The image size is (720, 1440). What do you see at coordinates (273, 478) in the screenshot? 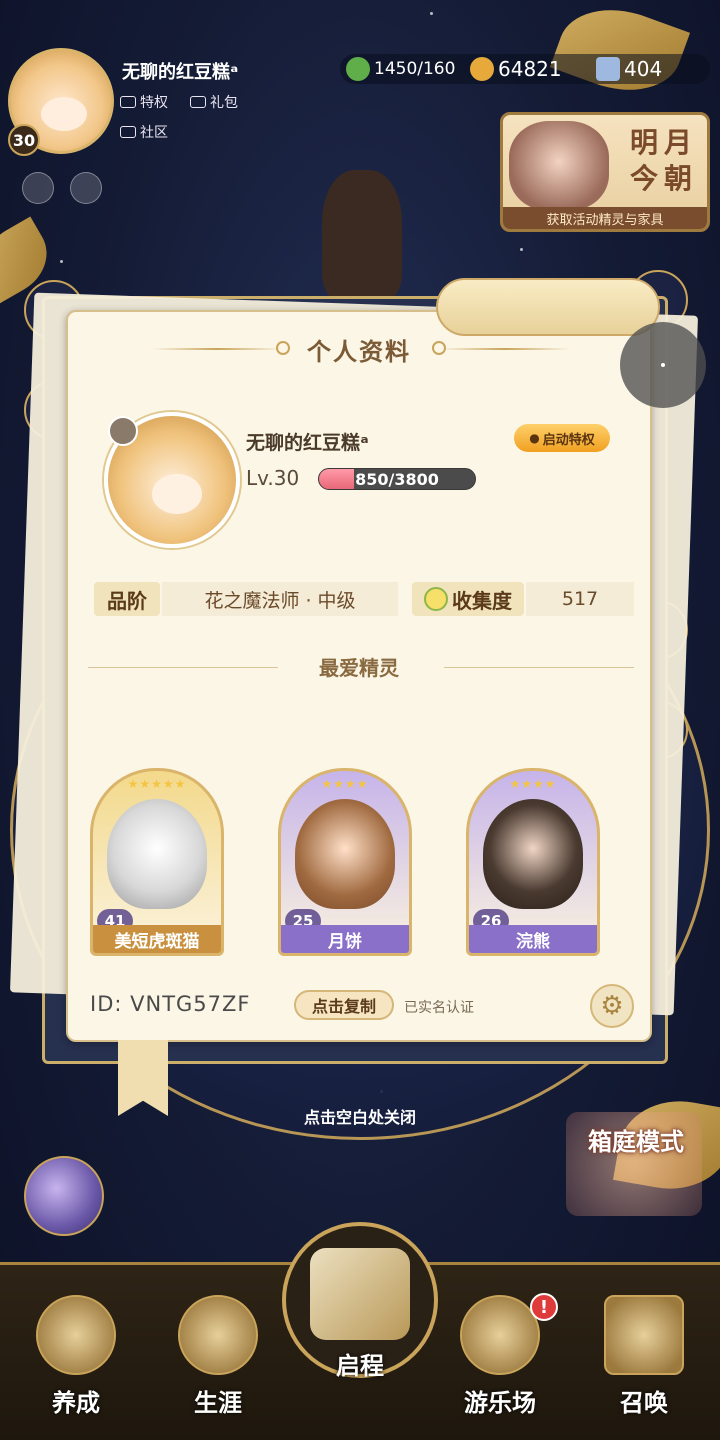
I see `profile-level: Lv.30` at bounding box center [273, 478].